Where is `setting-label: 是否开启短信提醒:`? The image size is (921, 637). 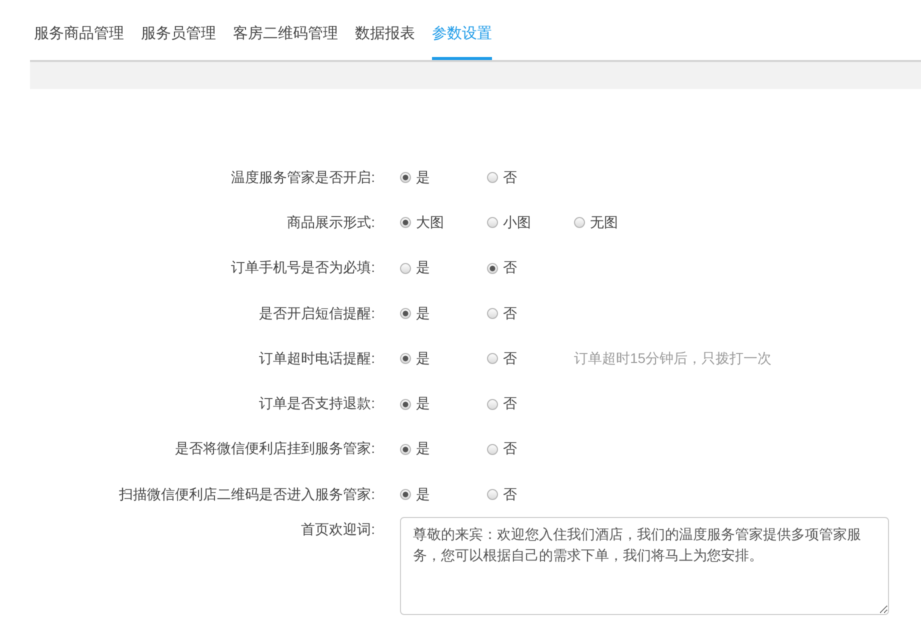 setting-label: 是否开启短信提醒: is located at coordinates (316, 313).